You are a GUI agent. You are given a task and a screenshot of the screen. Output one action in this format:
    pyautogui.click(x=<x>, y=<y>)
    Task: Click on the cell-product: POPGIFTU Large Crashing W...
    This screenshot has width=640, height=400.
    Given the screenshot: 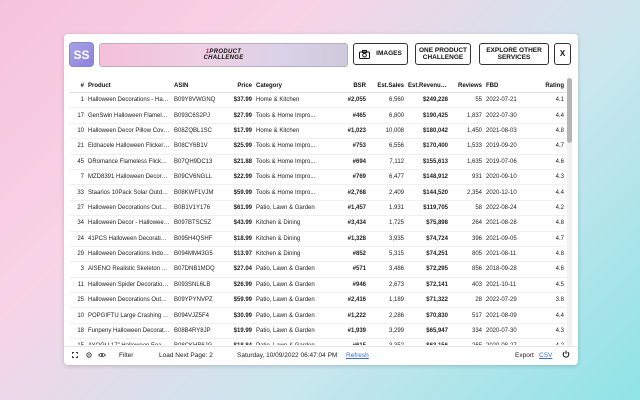 What is the action you would take?
    pyautogui.click(x=129, y=315)
    